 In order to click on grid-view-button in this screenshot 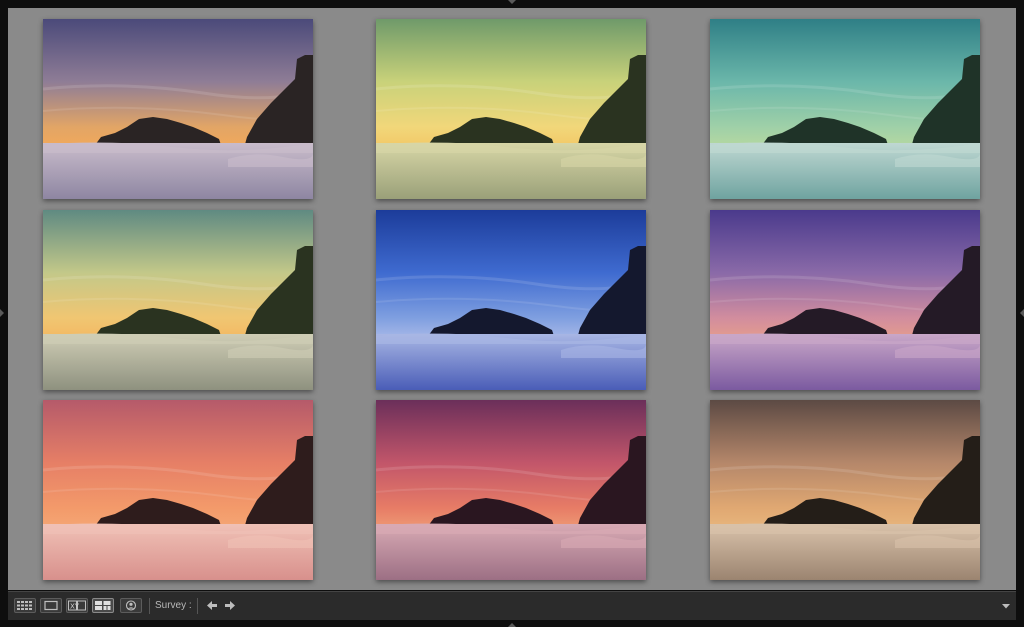, I will do `click(25, 605)`.